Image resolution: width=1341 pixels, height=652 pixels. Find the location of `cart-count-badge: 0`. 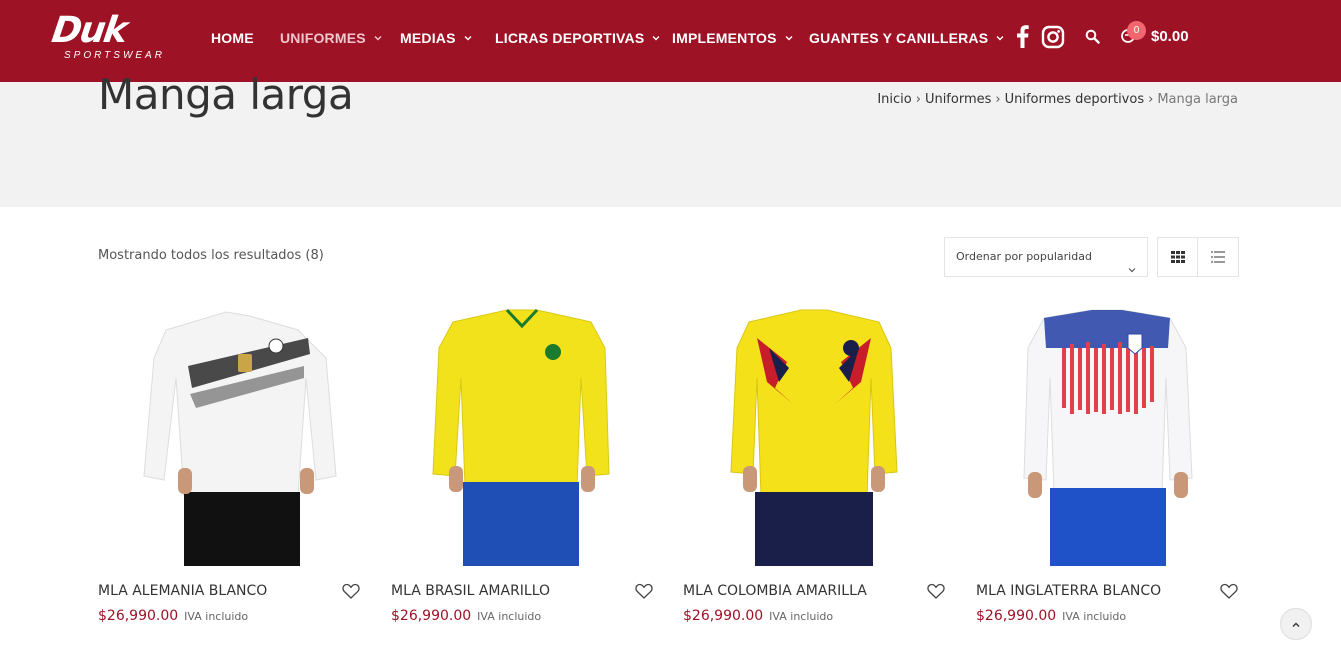

cart-count-badge: 0 is located at coordinates (1136, 30).